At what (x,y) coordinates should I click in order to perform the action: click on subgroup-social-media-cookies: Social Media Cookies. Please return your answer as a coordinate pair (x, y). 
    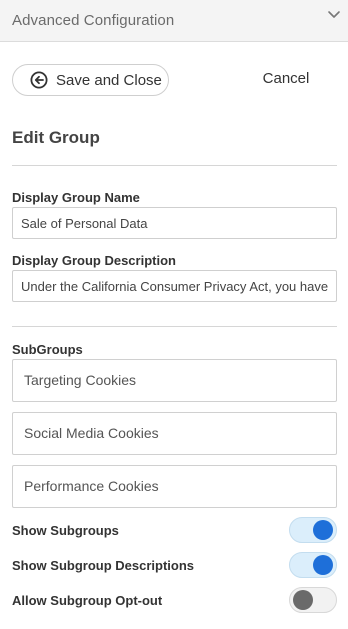
    Looking at the image, I should click on (174, 433).